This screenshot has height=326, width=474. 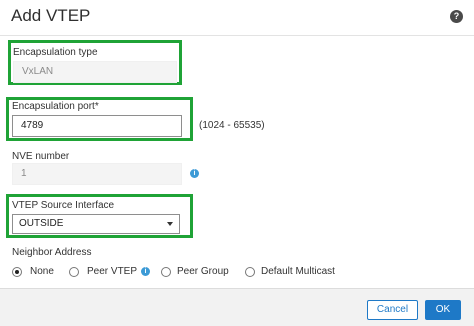 I want to click on dialog-header: Add VTEP ?, so click(x=237, y=18).